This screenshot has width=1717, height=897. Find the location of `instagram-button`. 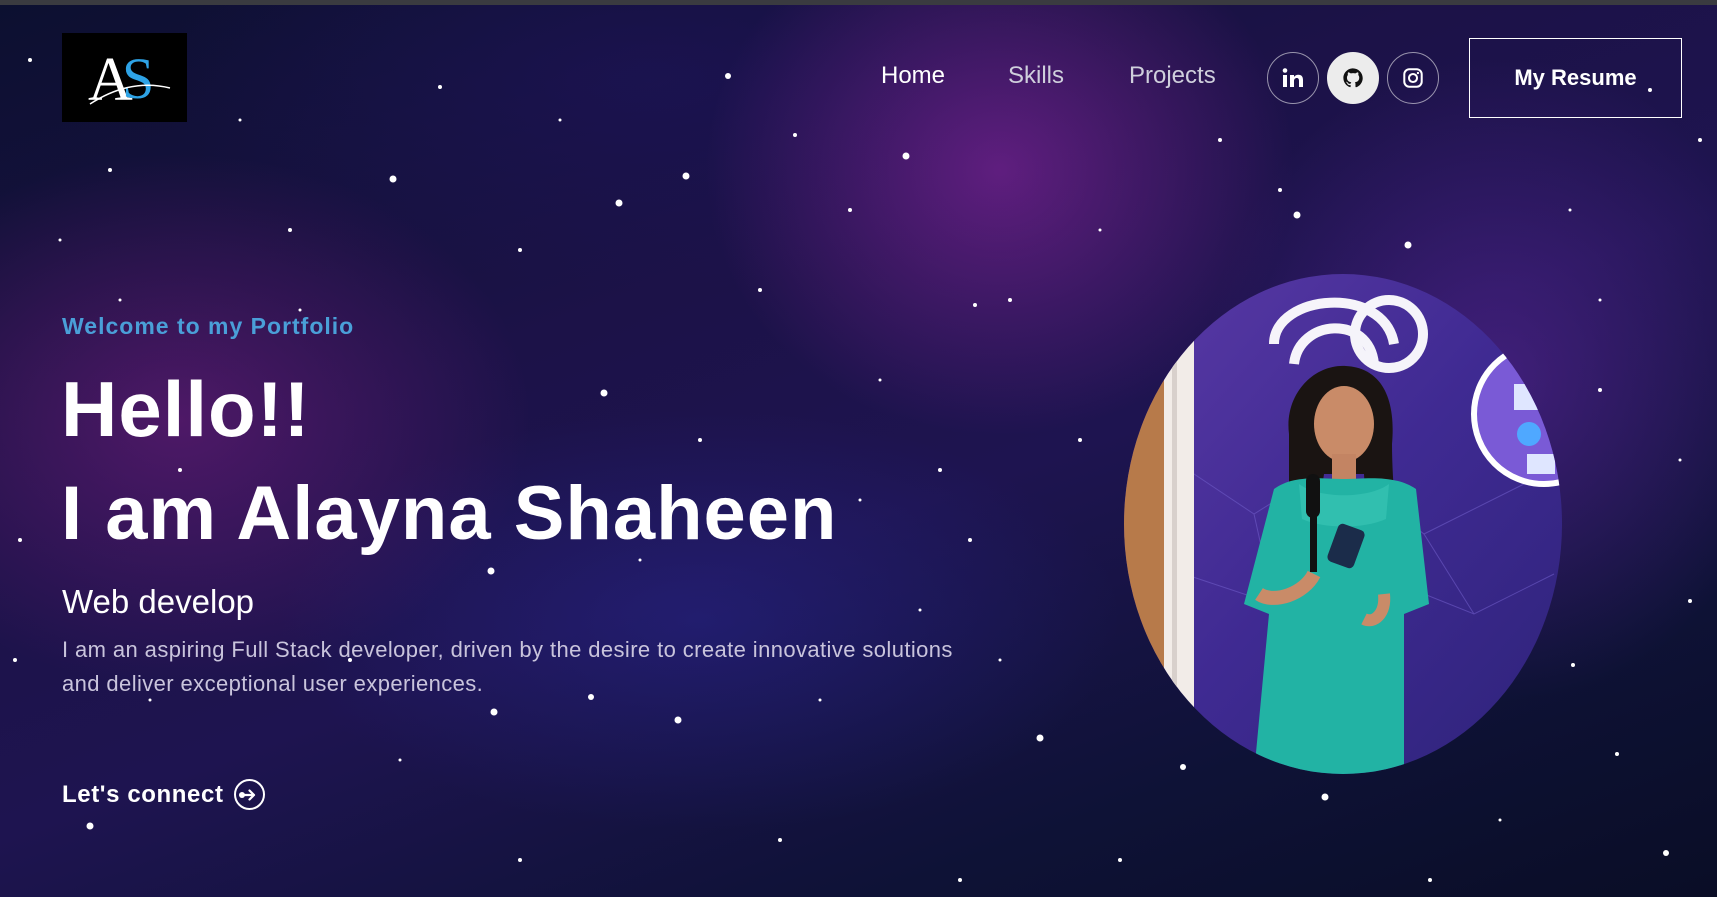

instagram-button is located at coordinates (1413, 78).